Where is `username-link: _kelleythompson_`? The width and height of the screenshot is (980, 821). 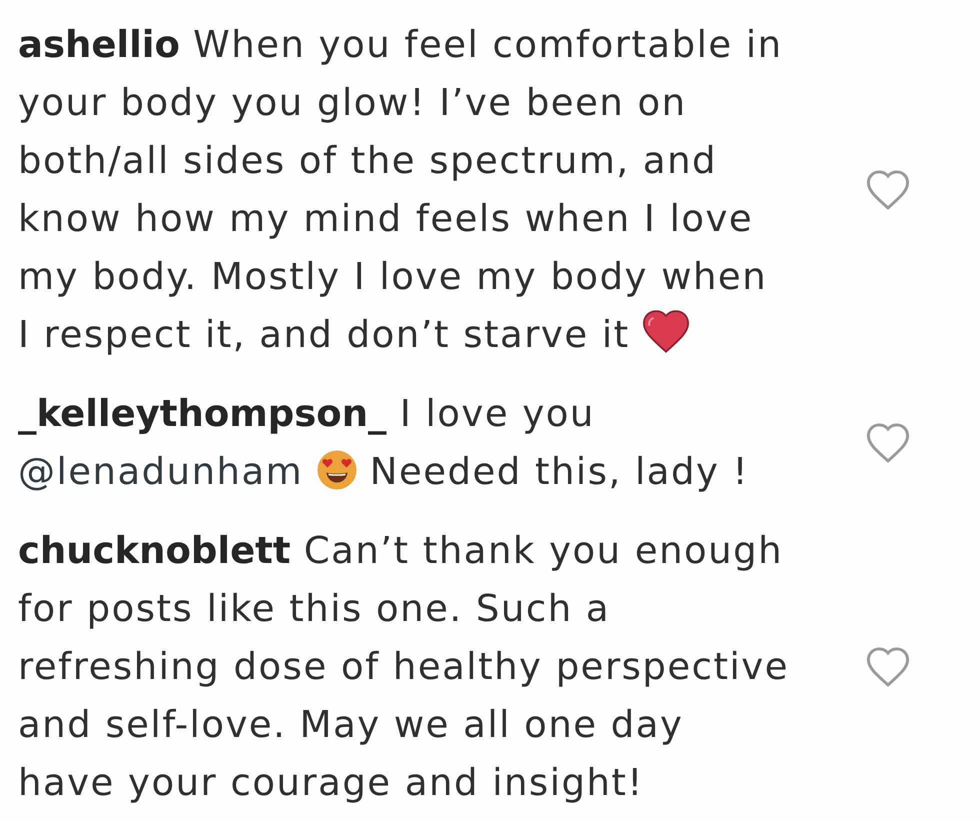
username-link: _kelleythompson_ is located at coordinates (202, 413).